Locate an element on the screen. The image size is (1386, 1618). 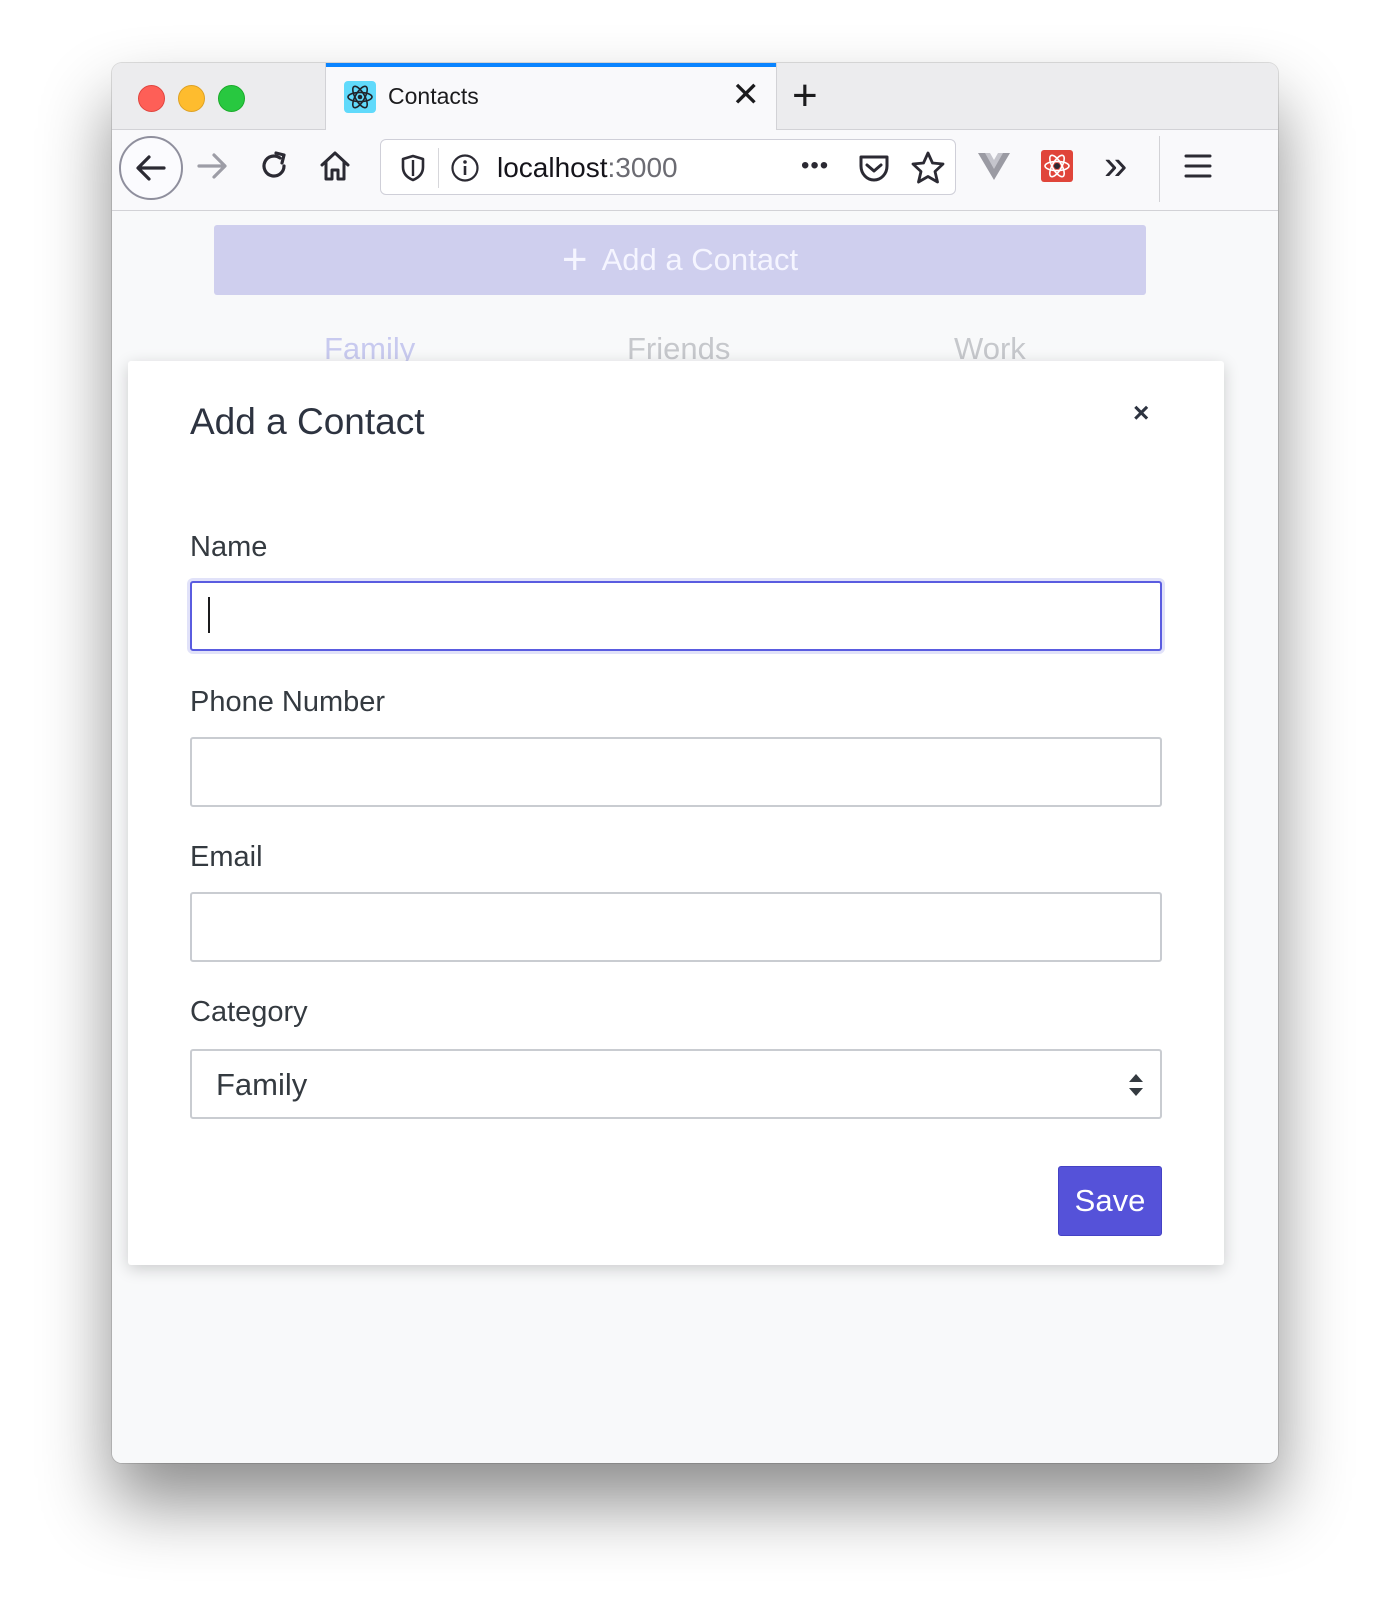
url-text: localhost:3000 is located at coordinates (587, 168).